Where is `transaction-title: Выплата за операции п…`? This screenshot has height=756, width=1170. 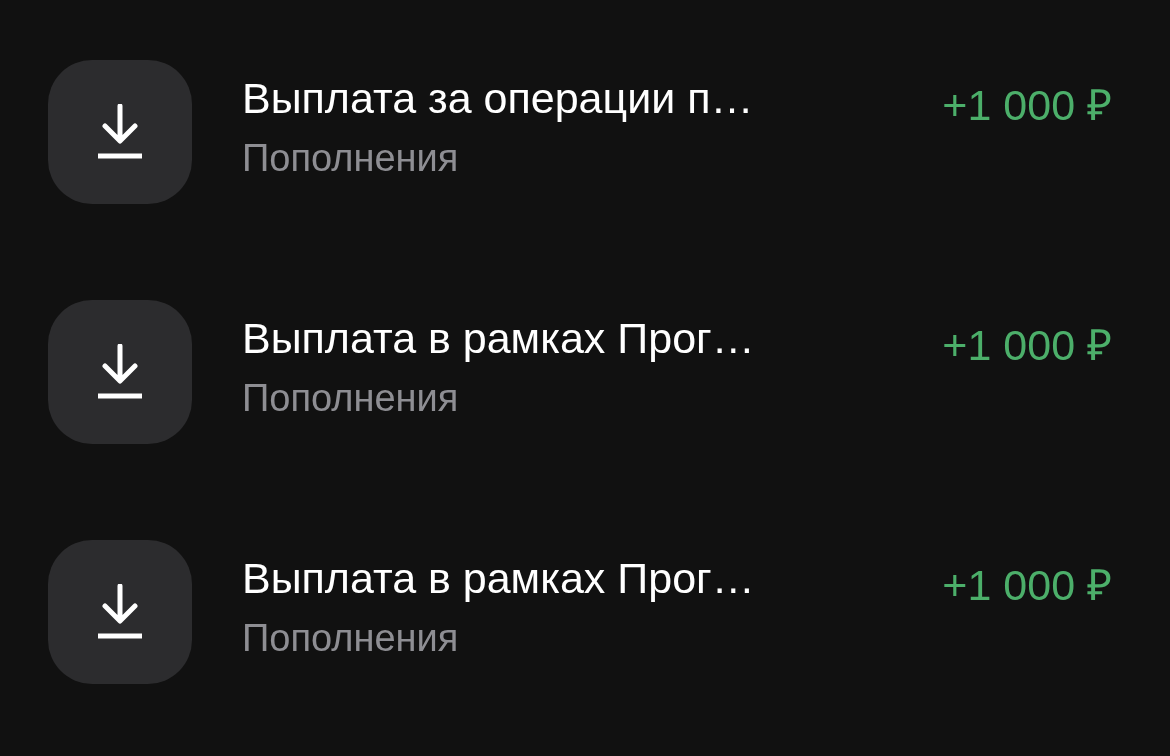 transaction-title: Выплата за операции п… is located at coordinates (498, 98).